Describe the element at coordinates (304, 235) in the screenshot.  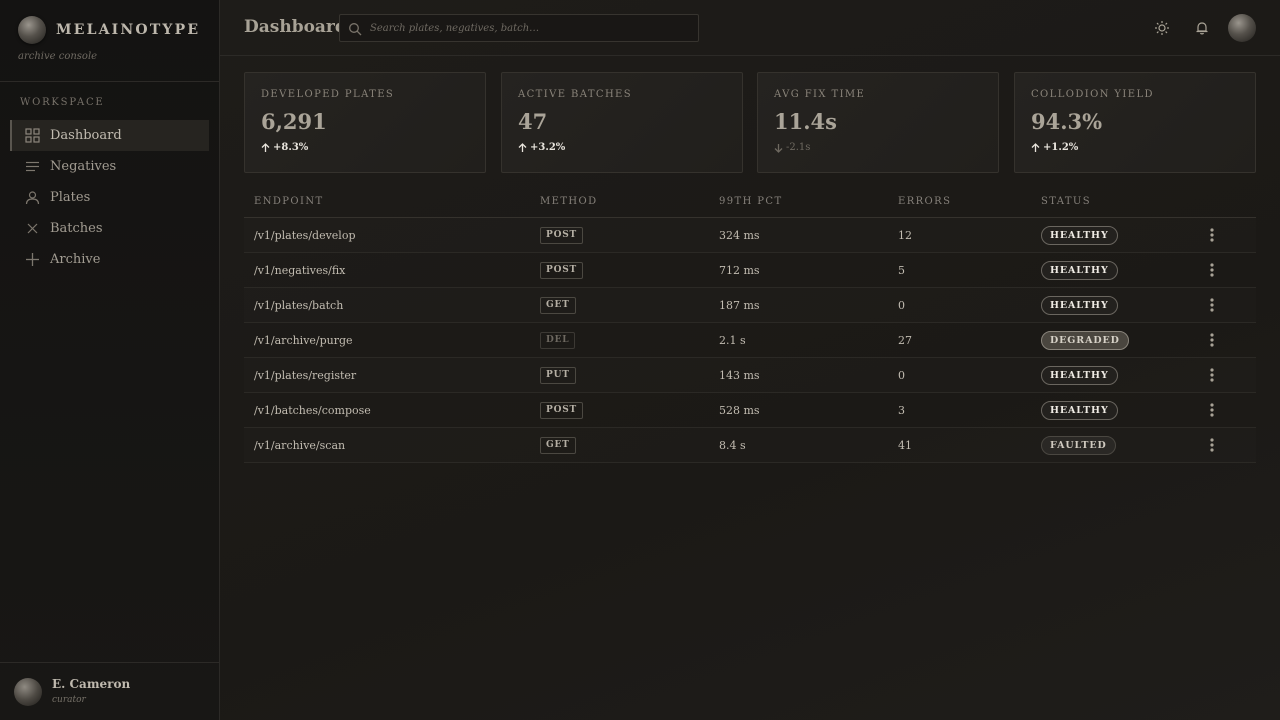
I see `endpoint-cell: /v1/plates/develop` at that location.